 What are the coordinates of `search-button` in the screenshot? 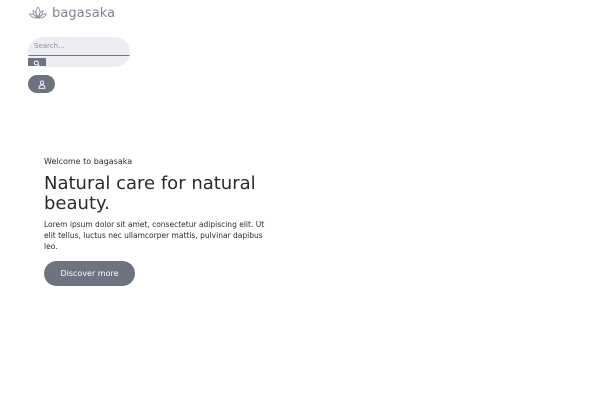 It's located at (37, 62).